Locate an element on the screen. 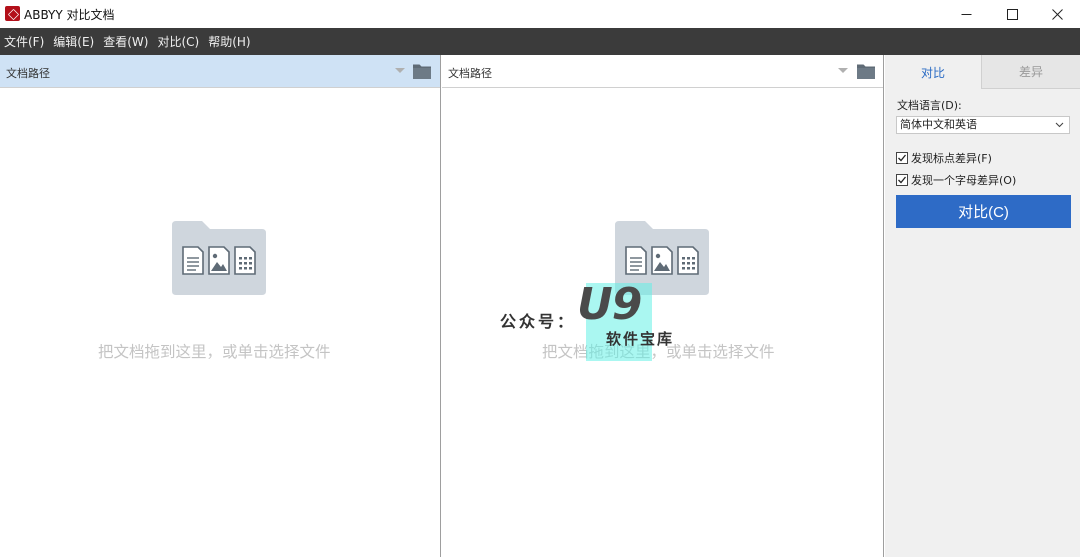 Image resolution: width=1080 pixels, height=557 pixels. single-letter-option-label: 发现一个字母差异(O) is located at coordinates (964, 180).